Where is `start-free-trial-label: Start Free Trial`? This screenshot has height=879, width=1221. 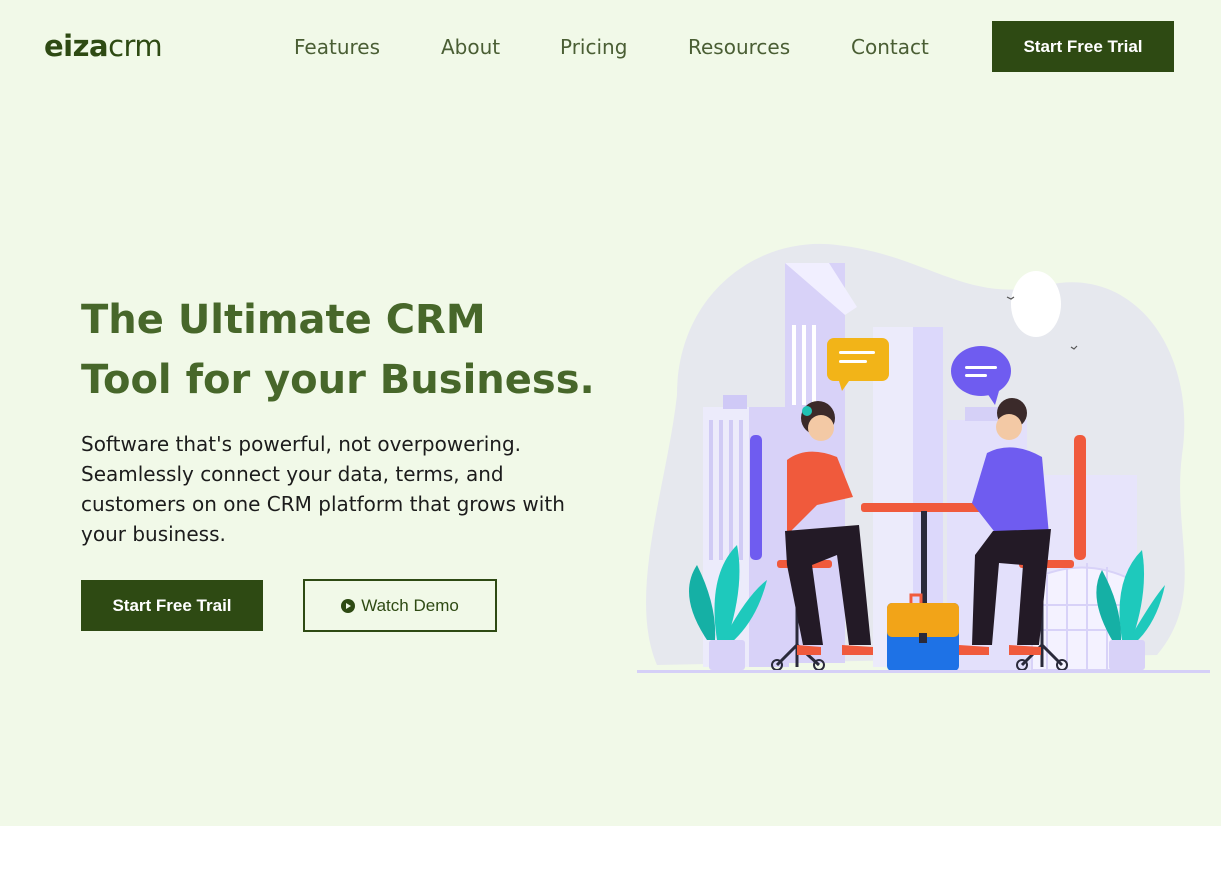 start-free-trial-label: Start Free Trial is located at coordinates (1083, 46).